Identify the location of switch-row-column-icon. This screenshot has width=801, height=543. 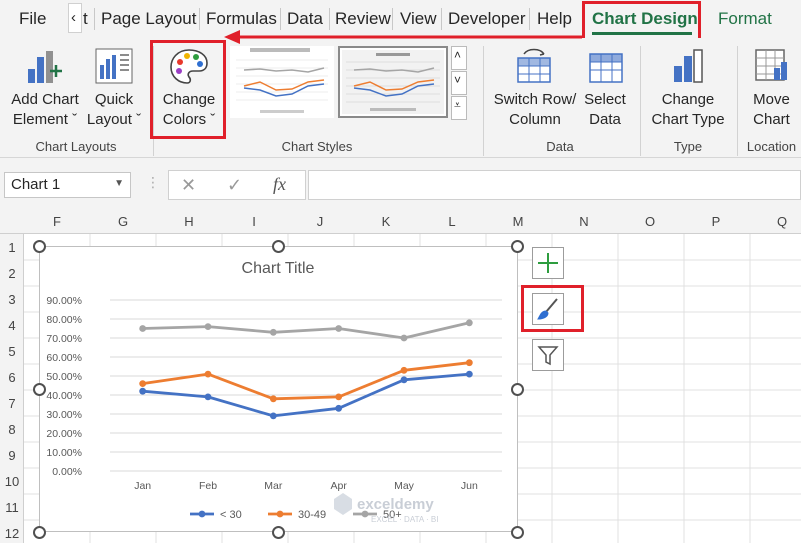
(534, 65).